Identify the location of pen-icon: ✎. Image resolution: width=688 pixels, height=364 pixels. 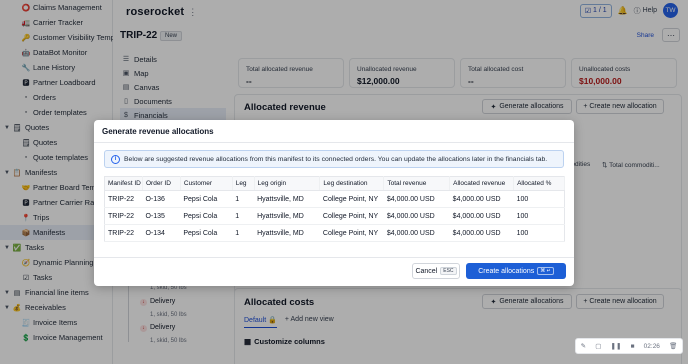
(583, 346).